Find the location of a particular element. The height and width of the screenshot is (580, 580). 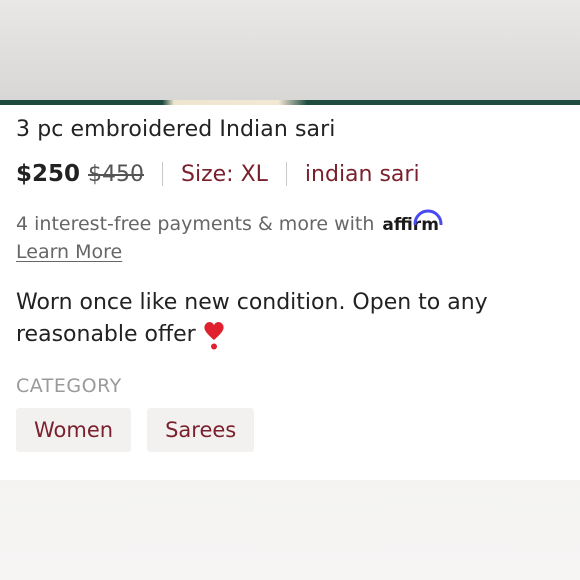

category-heading: CATEGORY is located at coordinates (69, 386).